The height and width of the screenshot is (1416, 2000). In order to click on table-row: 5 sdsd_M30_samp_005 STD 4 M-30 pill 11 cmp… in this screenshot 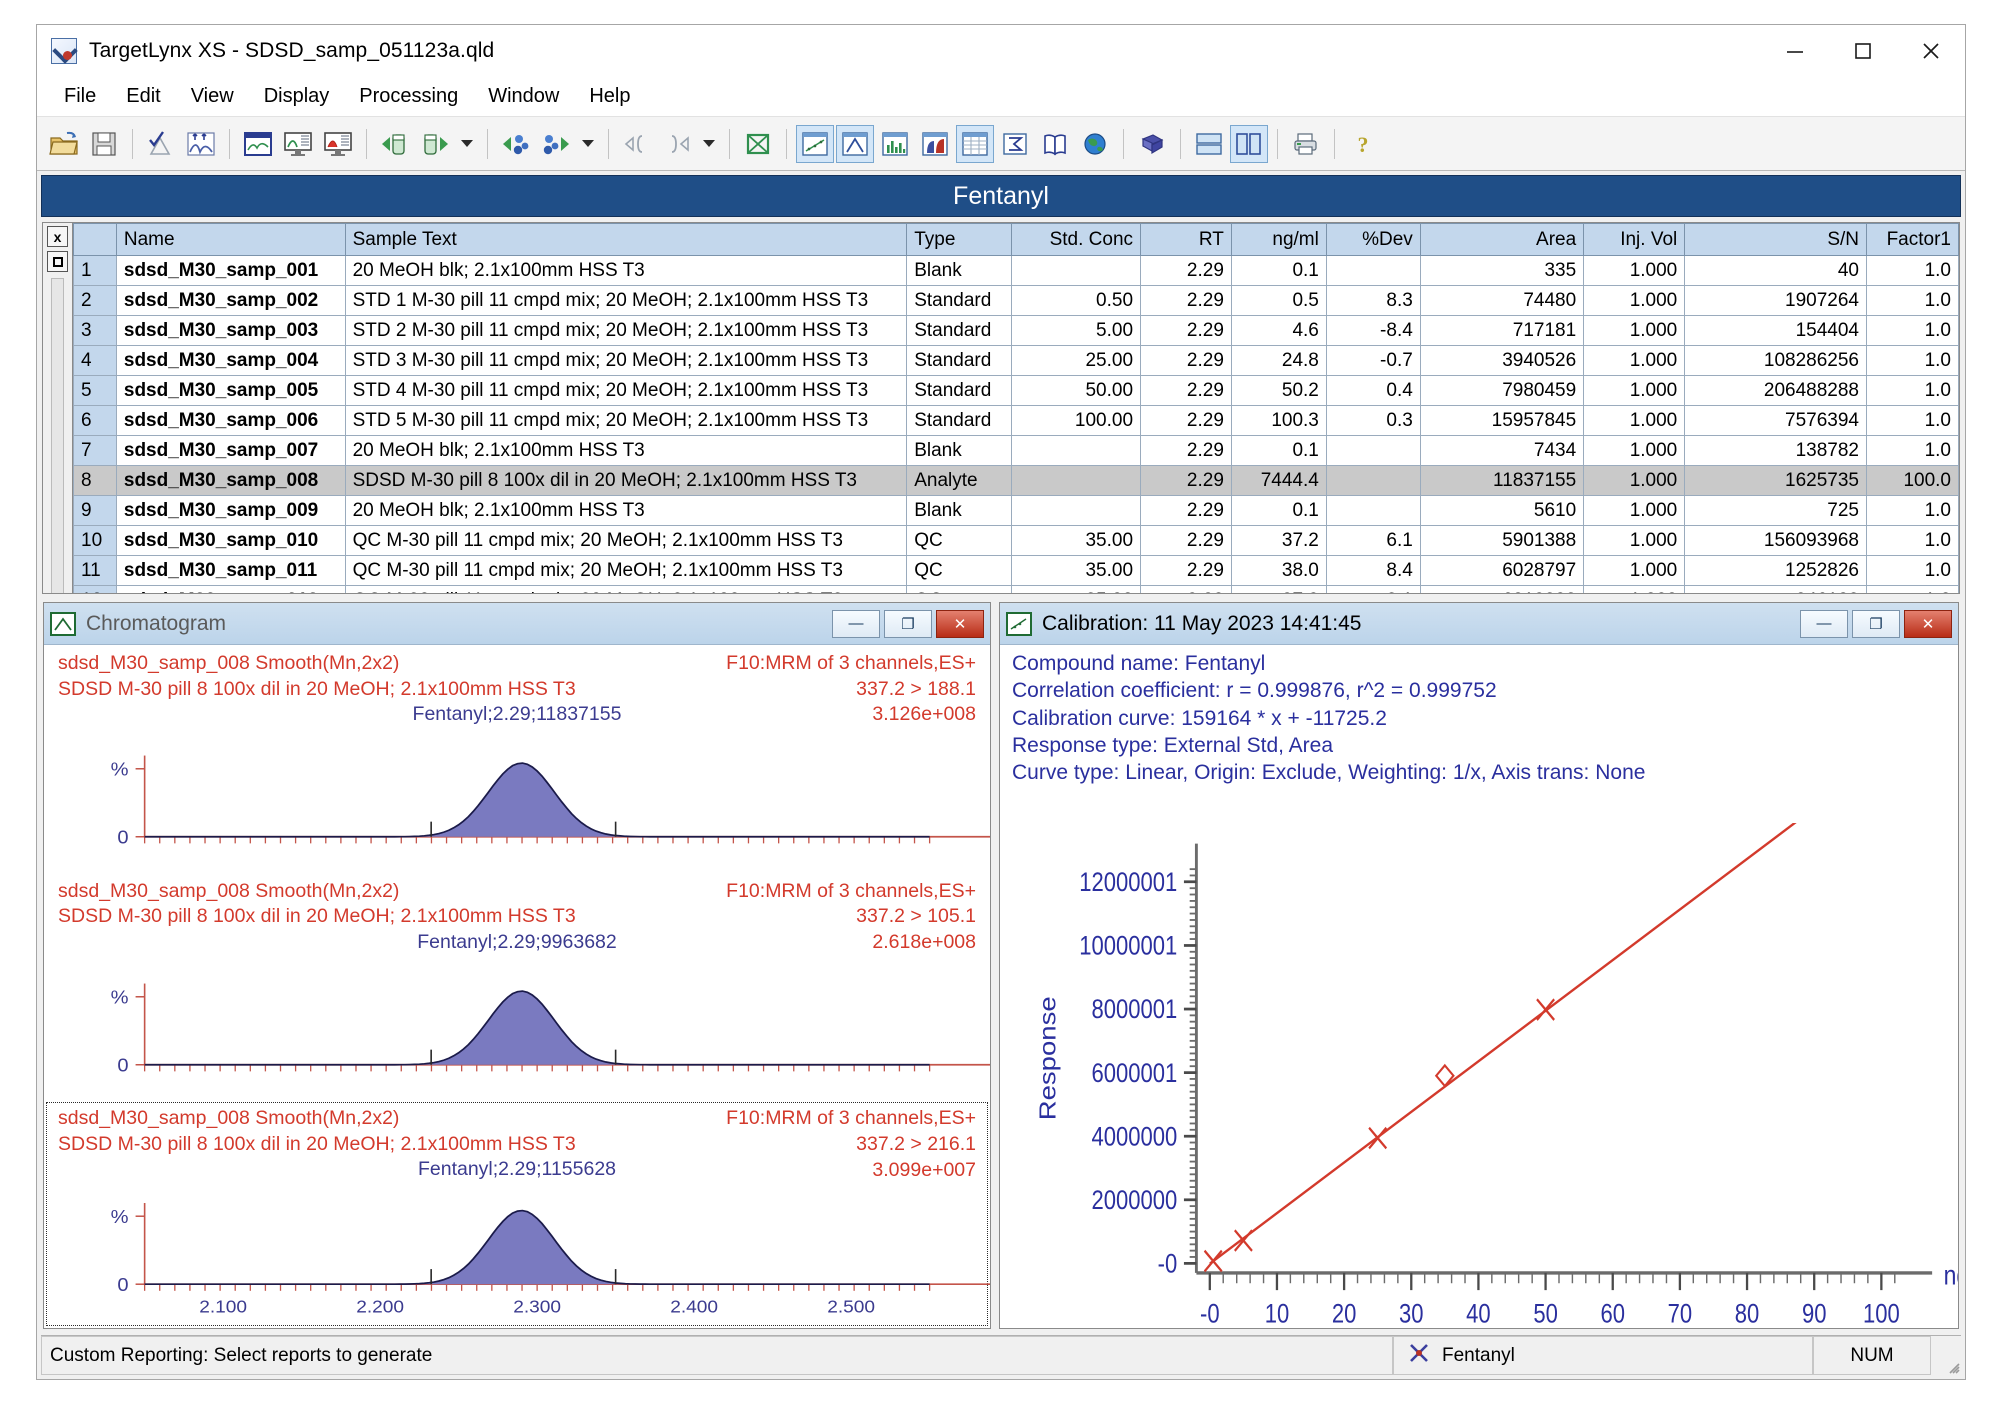, I will do `click(1016, 390)`.